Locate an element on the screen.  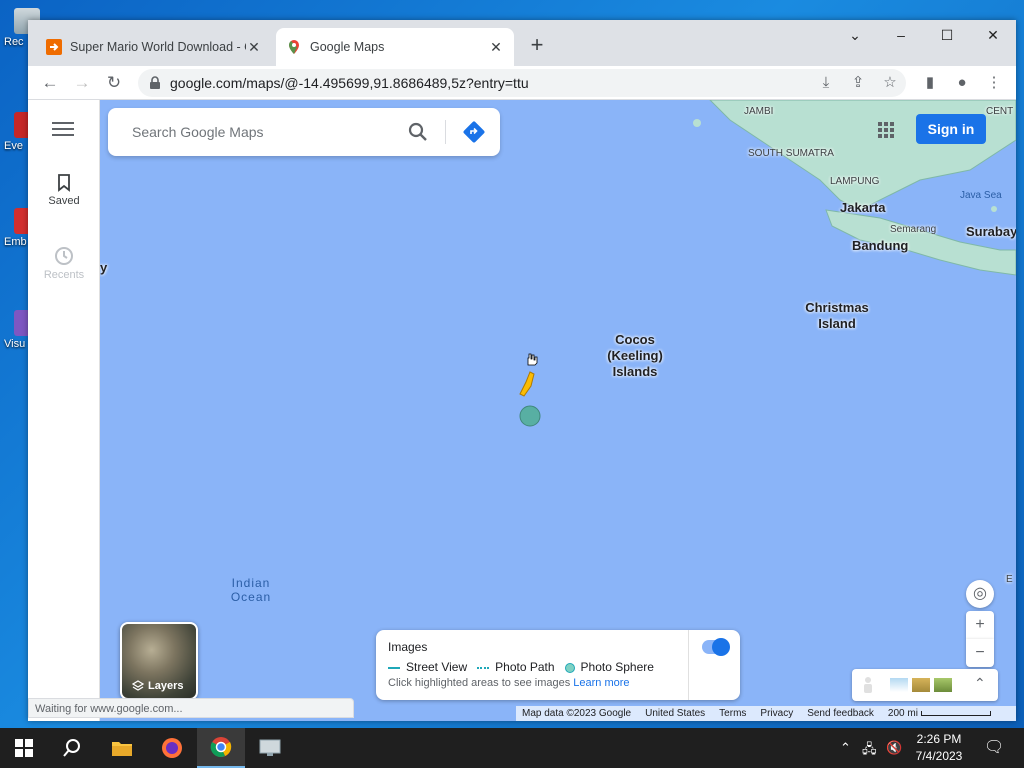
history-icon is located at coordinates (64, 256).